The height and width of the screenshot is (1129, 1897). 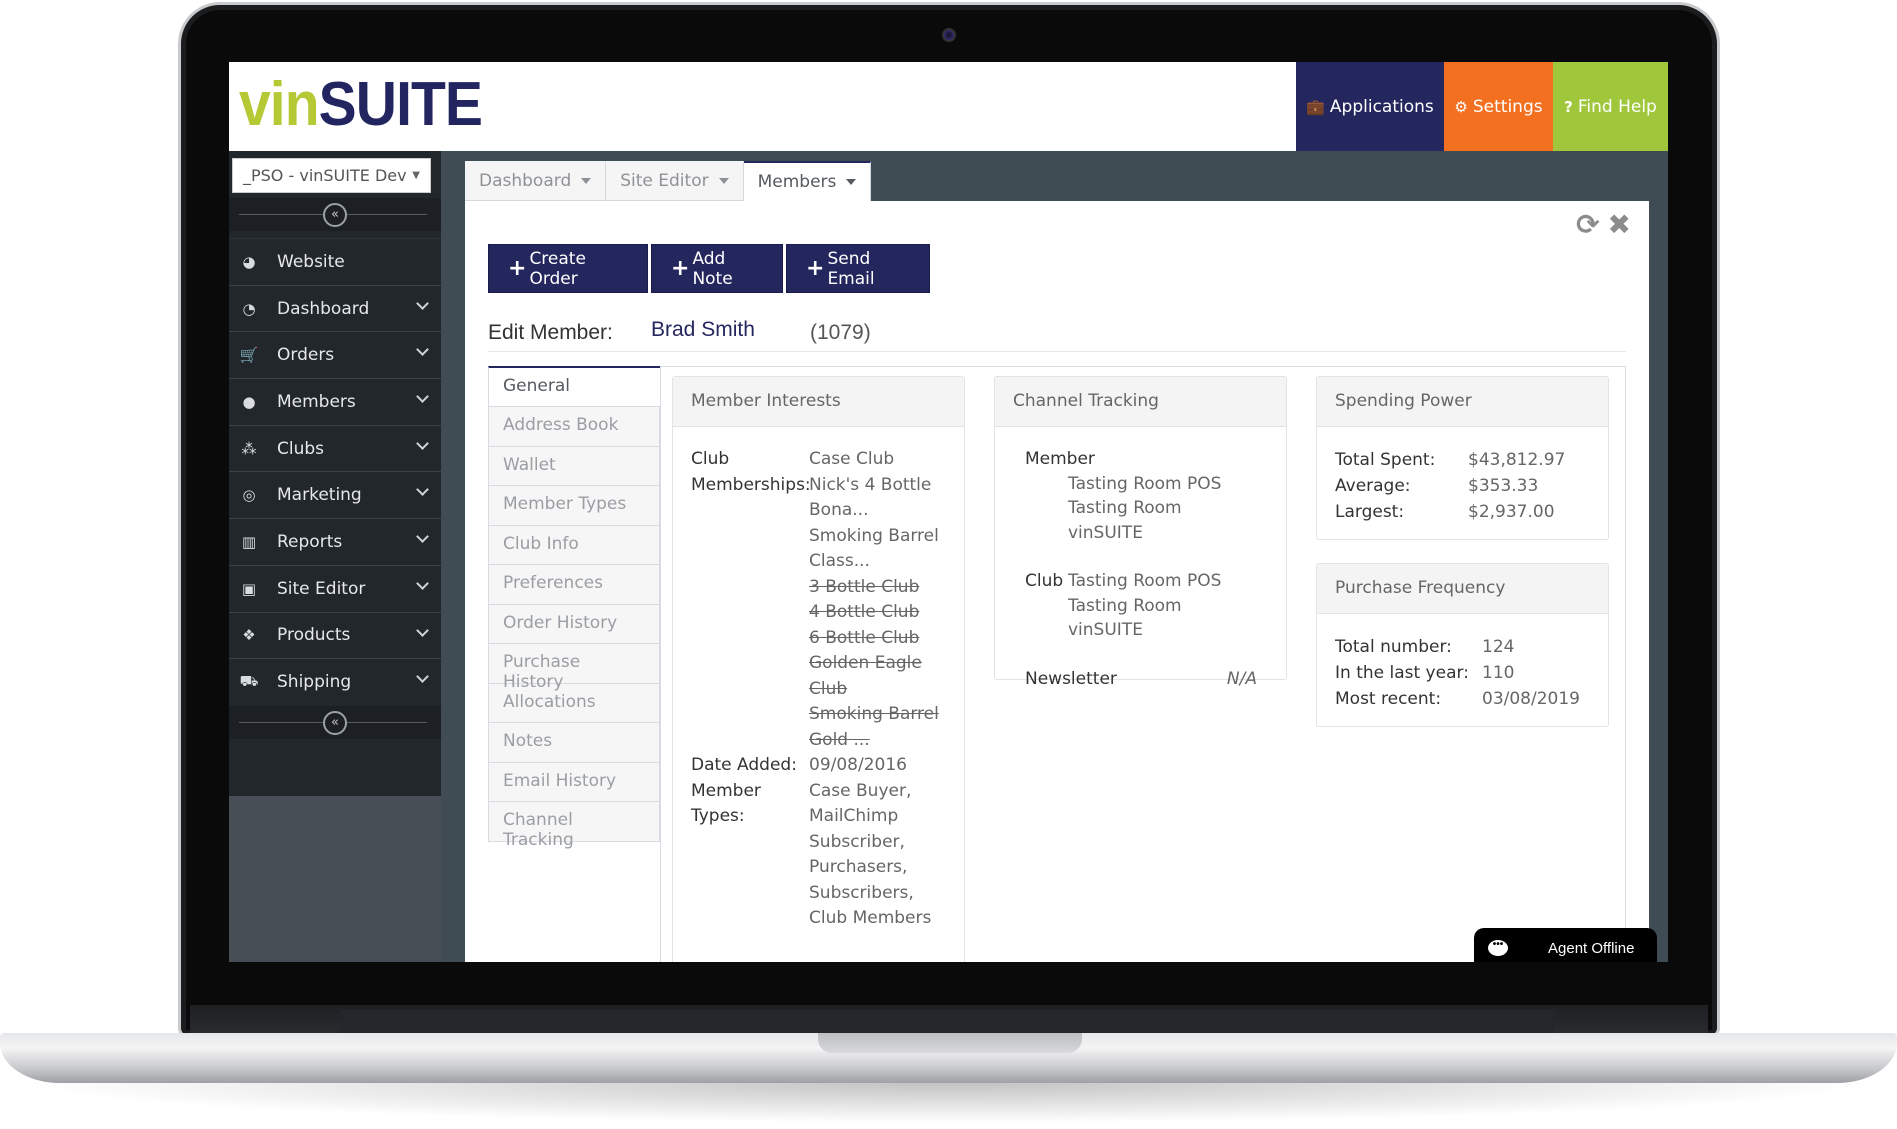 What do you see at coordinates (335, 354) in the screenshot?
I see `sidebar-item-orders: 🛒 Orders` at bounding box center [335, 354].